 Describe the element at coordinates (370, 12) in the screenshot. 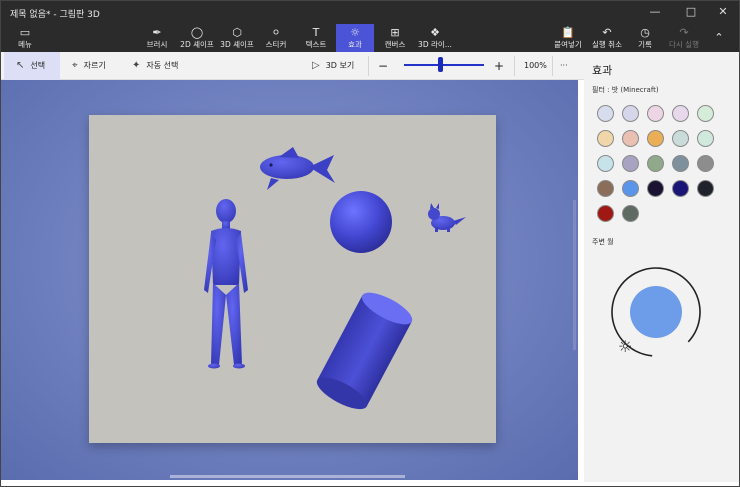

I see `title-bar: 제목 없음* - 그림판 3D — □ ✕` at that location.